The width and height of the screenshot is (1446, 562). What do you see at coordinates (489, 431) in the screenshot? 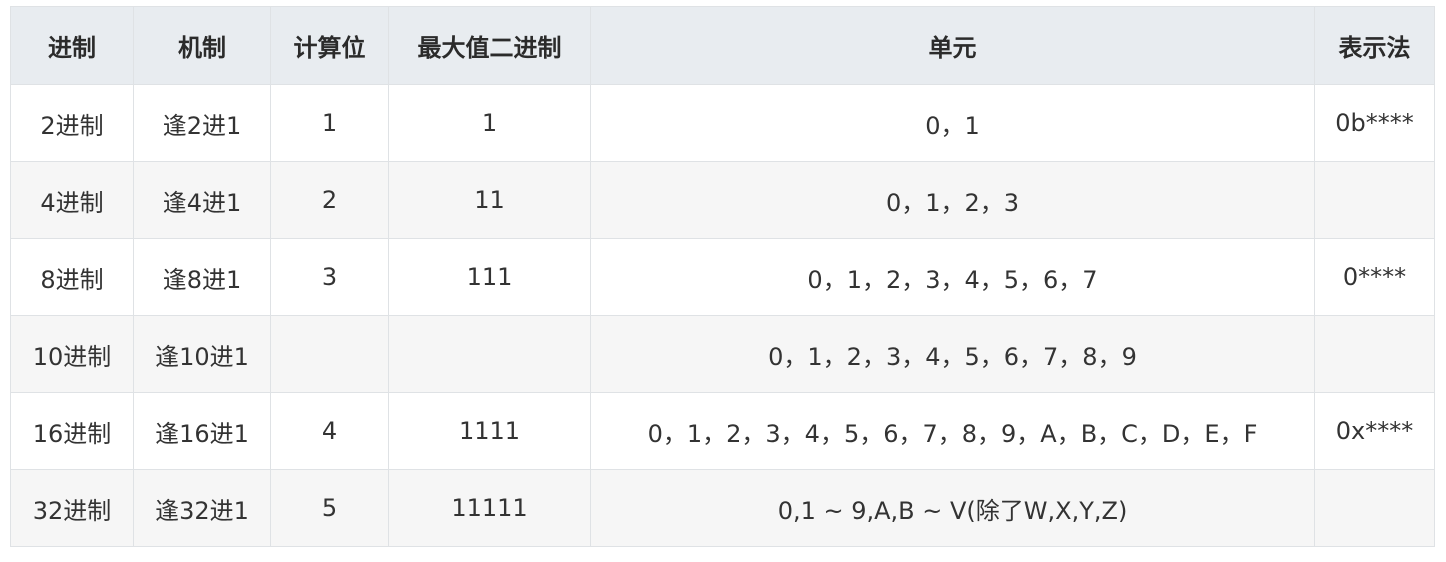
I see `cell-max-binary: 1111` at bounding box center [489, 431].